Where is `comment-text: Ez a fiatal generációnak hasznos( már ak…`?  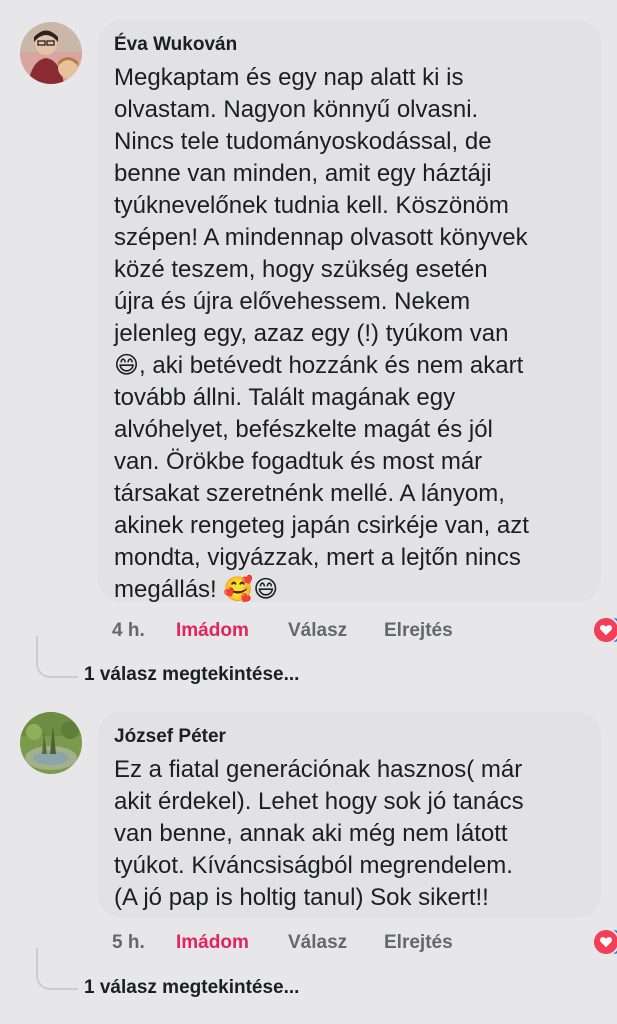
comment-text: Ez a fiatal generációnak hasznos( már ak… is located at coordinates (319, 833).